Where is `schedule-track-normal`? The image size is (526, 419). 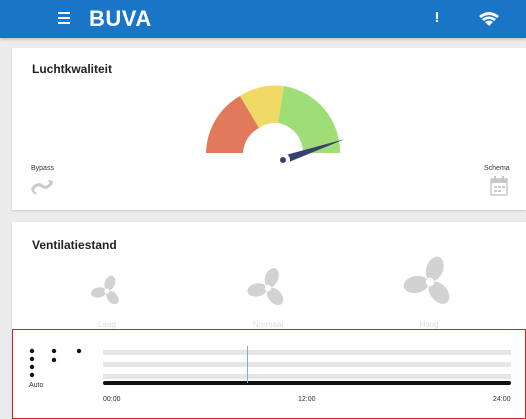 schedule-track-normal is located at coordinates (307, 364).